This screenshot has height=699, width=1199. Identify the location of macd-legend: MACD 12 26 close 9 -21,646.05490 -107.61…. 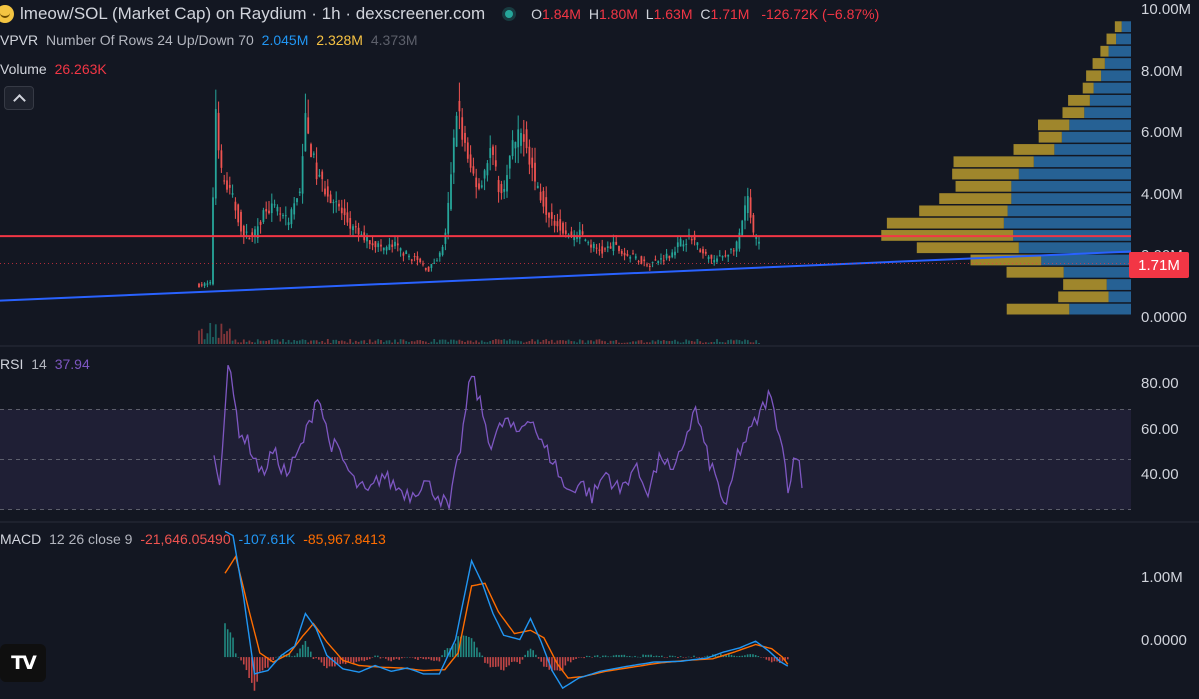
(193, 539).